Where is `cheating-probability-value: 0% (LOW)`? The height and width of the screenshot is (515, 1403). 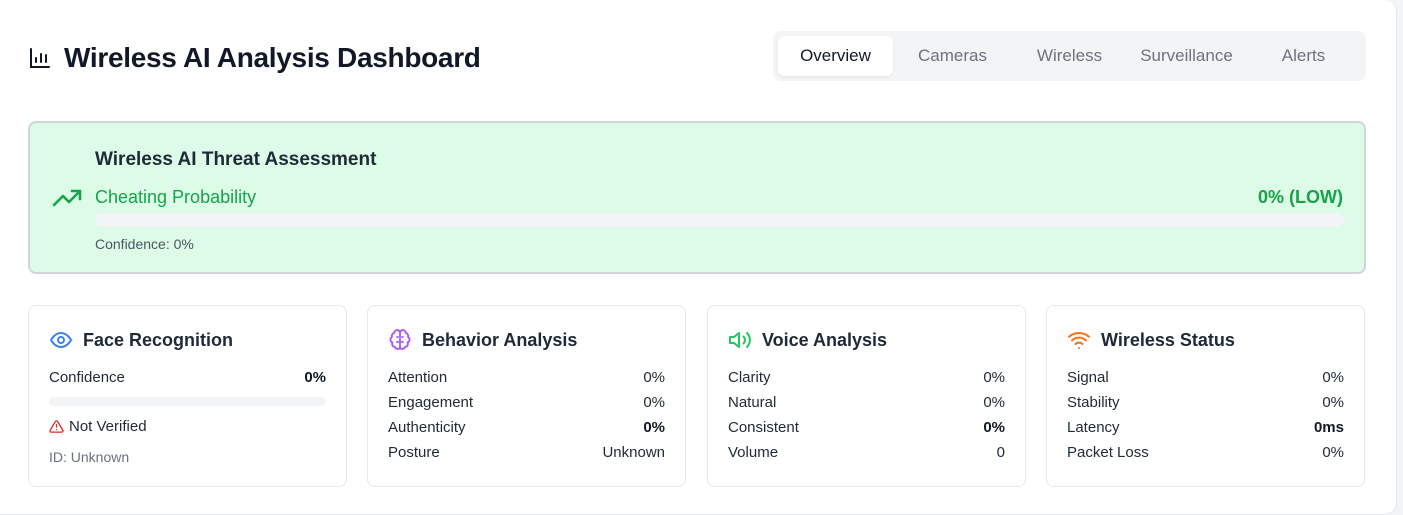 cheating-probability-value: 0% (LOW) is located at coordinates (1300, 197).